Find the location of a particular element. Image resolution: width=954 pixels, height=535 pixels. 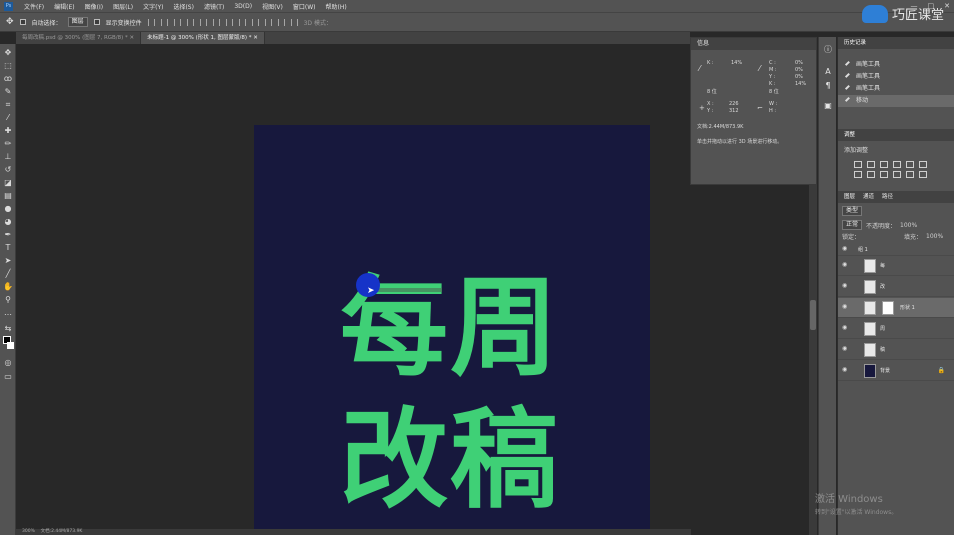

menu-image: 图像(I) is located at coordinates (94, 6).